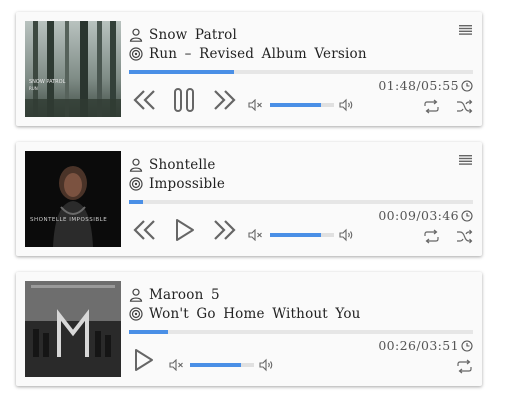 This screenshot has width=505, height=407. I want to click on pause-icon, so click(184, 100).